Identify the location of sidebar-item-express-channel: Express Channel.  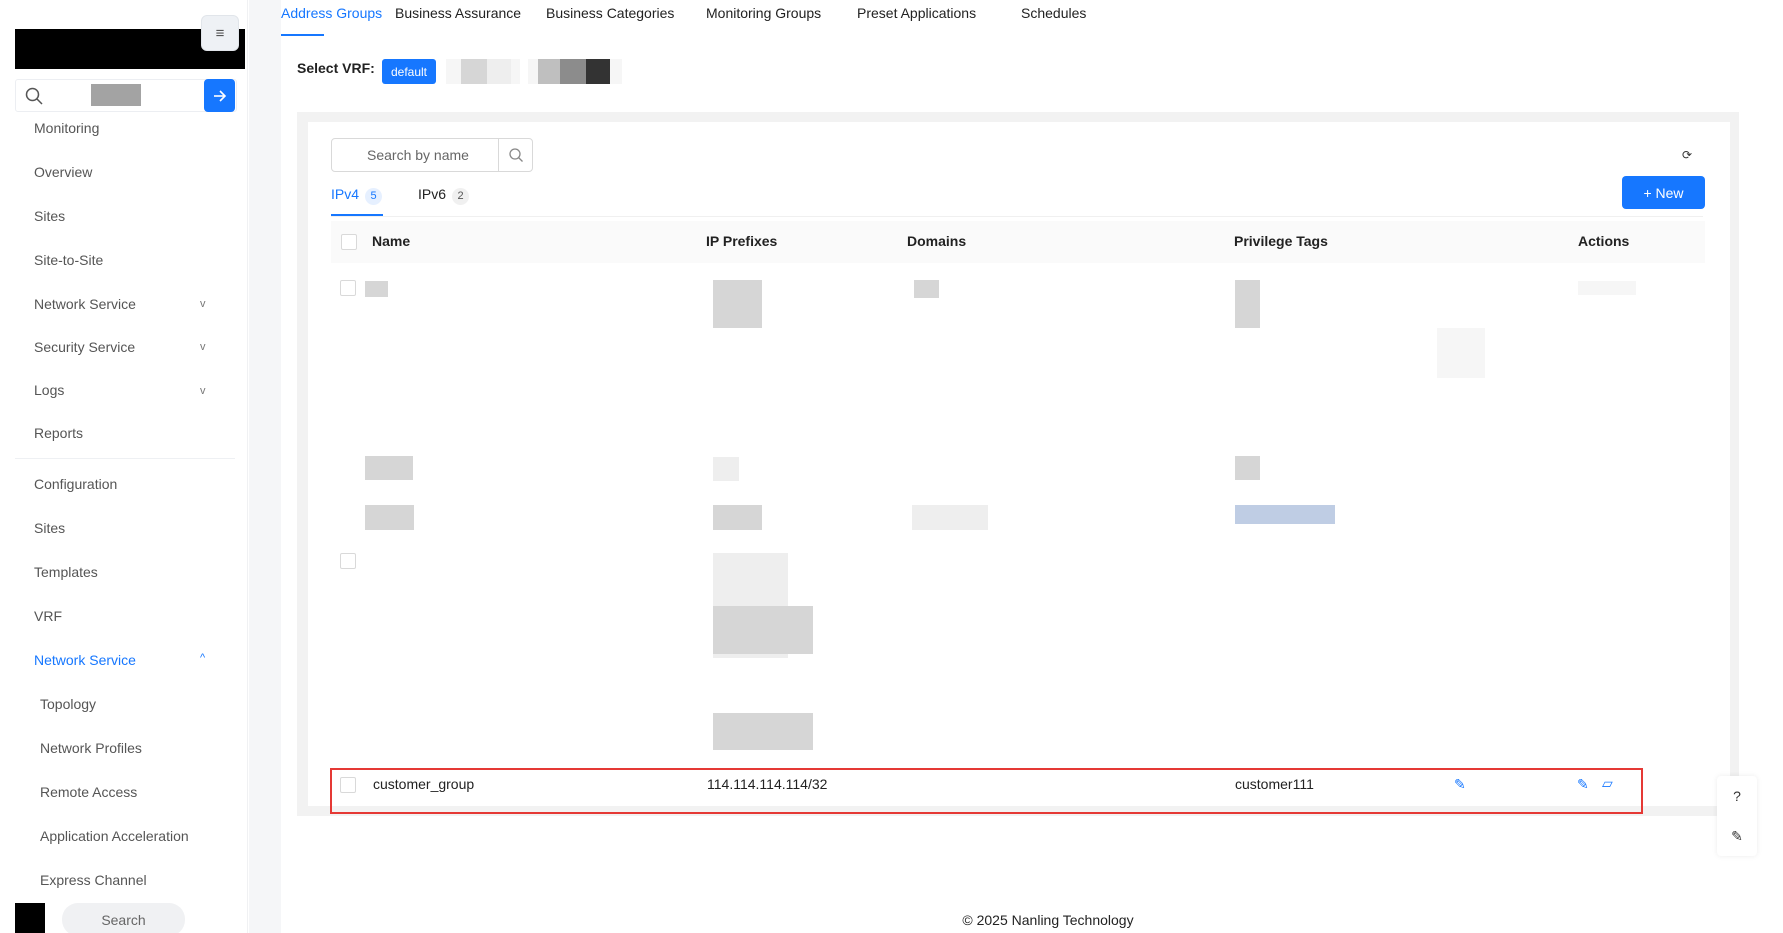
(93, 880).